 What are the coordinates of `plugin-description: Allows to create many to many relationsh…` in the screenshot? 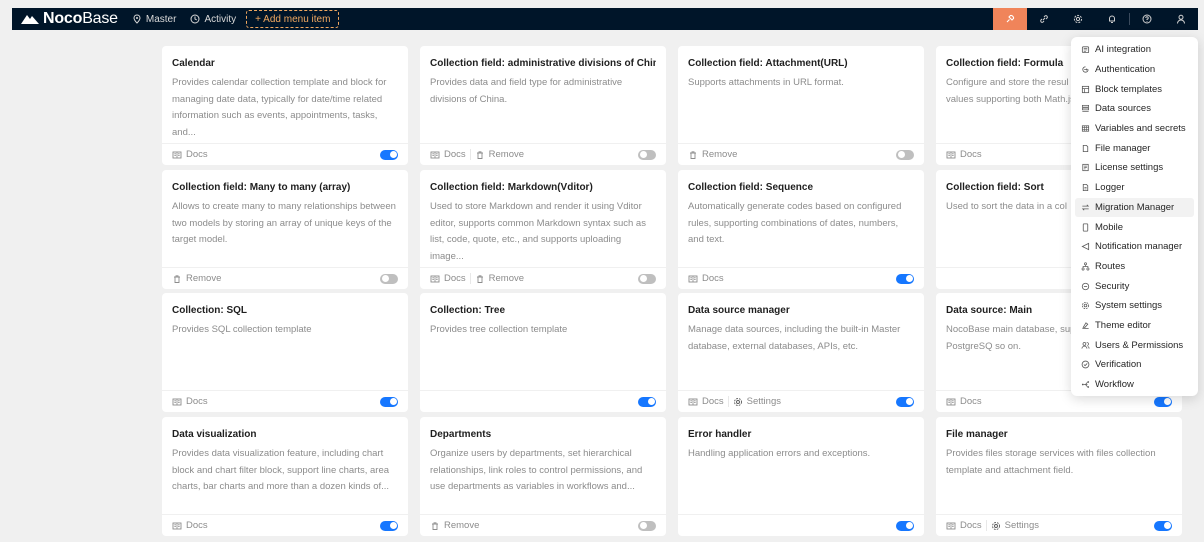 It's located at (284, 223).